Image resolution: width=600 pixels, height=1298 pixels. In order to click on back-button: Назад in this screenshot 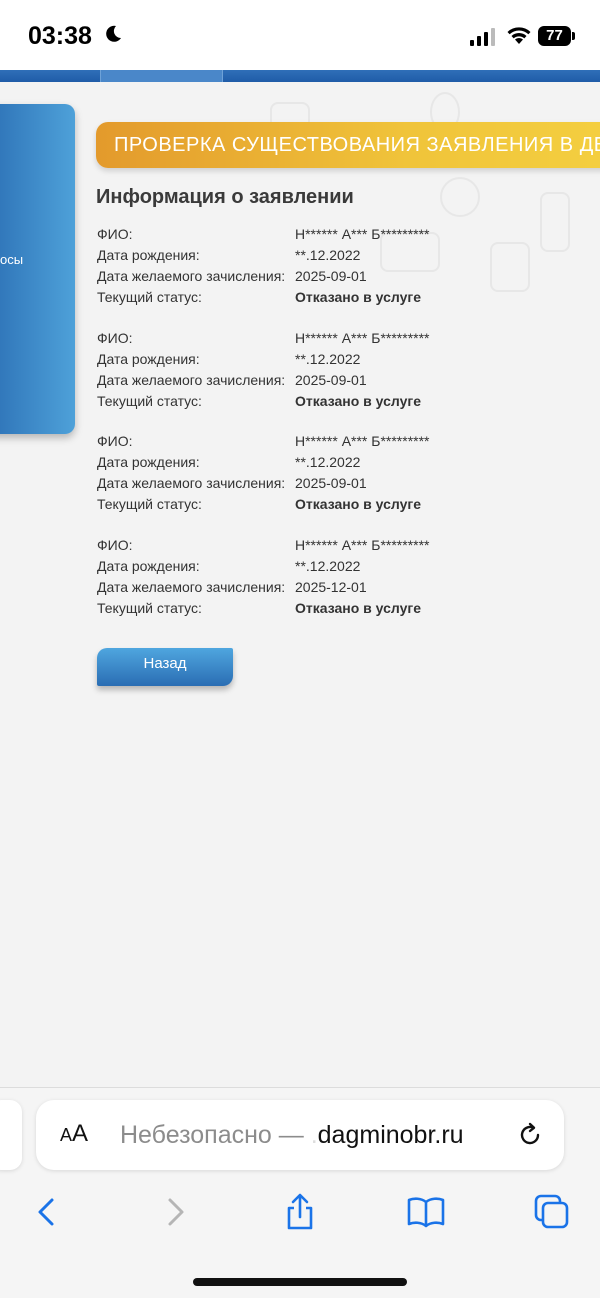, I will do `click(165, 667)`.